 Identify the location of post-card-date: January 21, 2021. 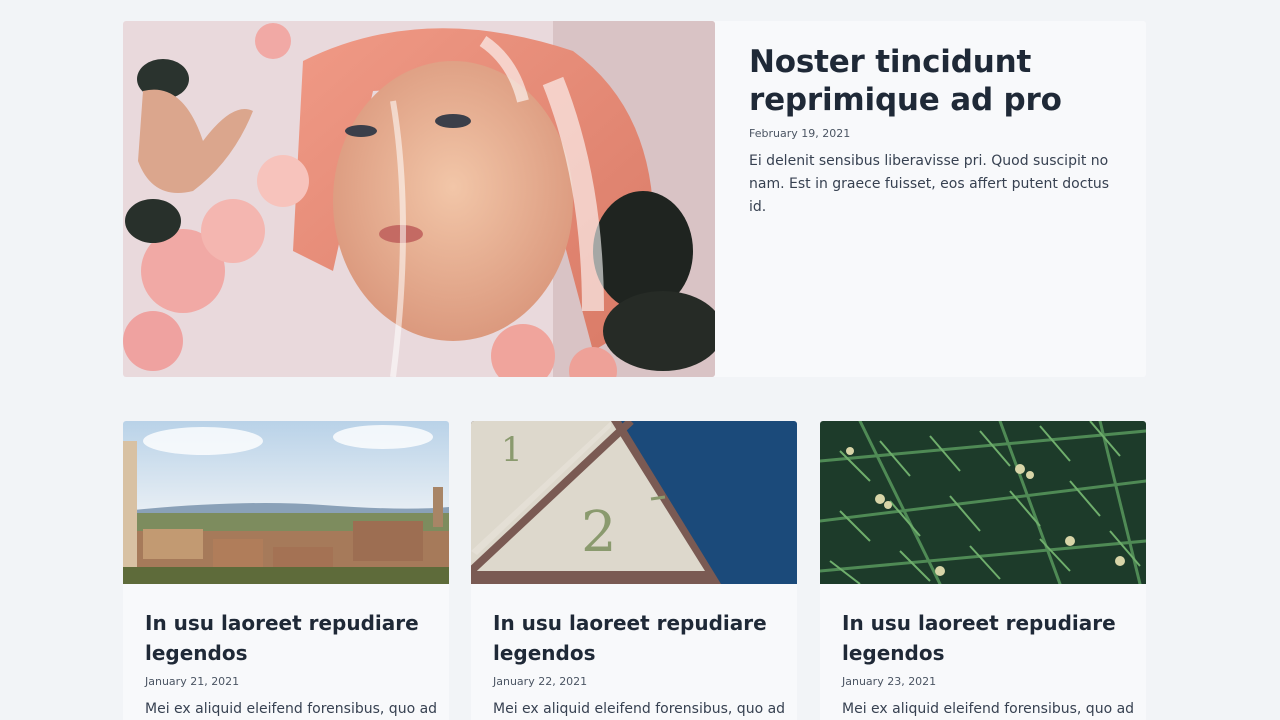
(192, 681).